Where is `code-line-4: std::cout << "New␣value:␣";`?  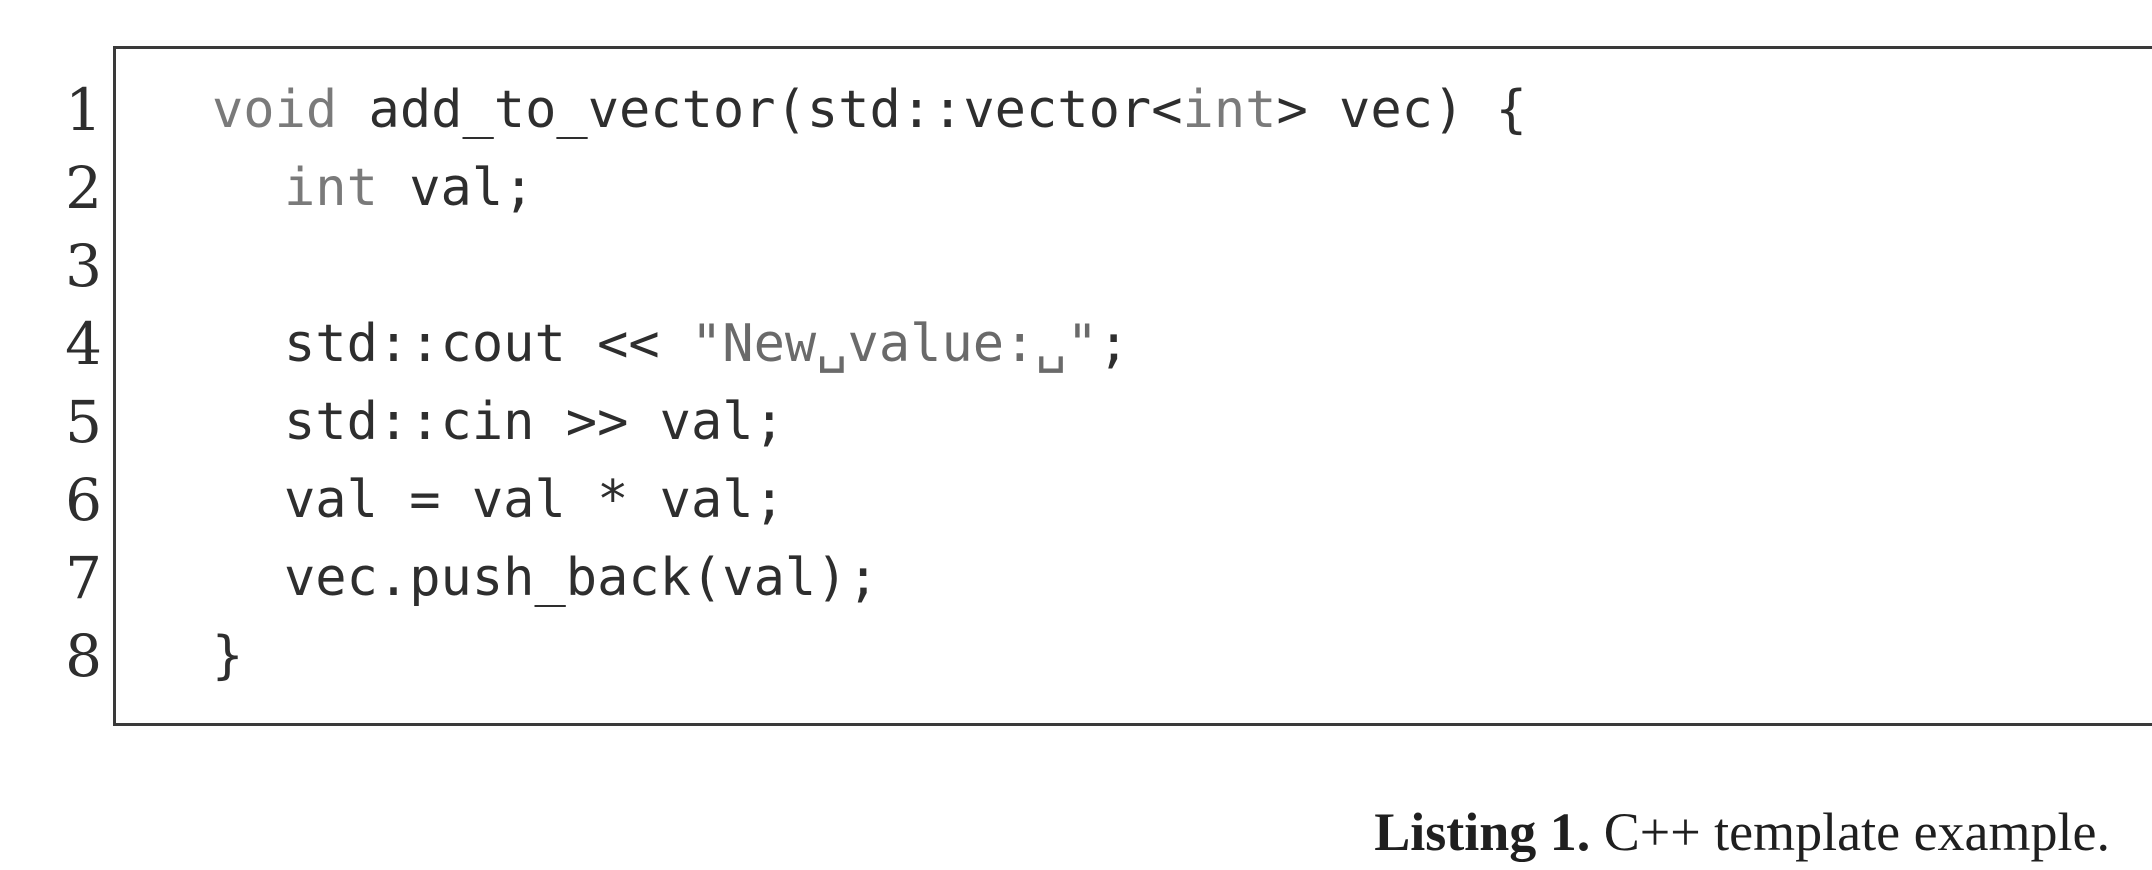
code-line-4: std::cout << "New␣value:␣"; is located at coordinates (706, 344).